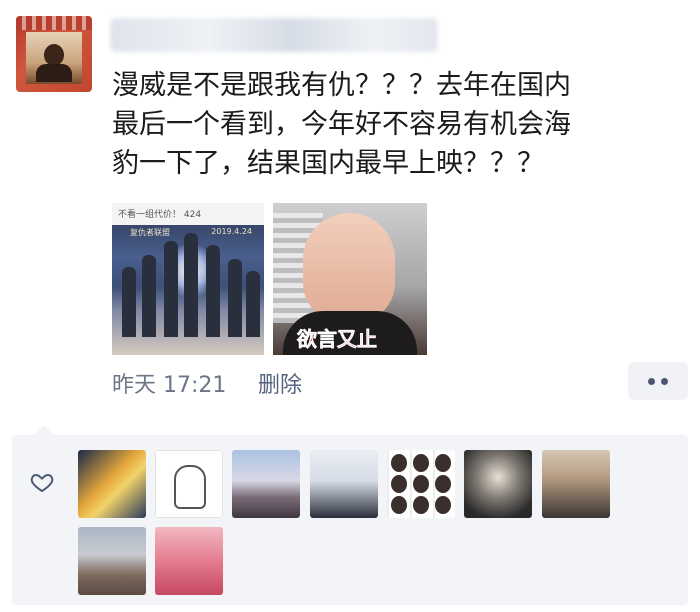  I want to click on avatar-head, so click(54, 55).